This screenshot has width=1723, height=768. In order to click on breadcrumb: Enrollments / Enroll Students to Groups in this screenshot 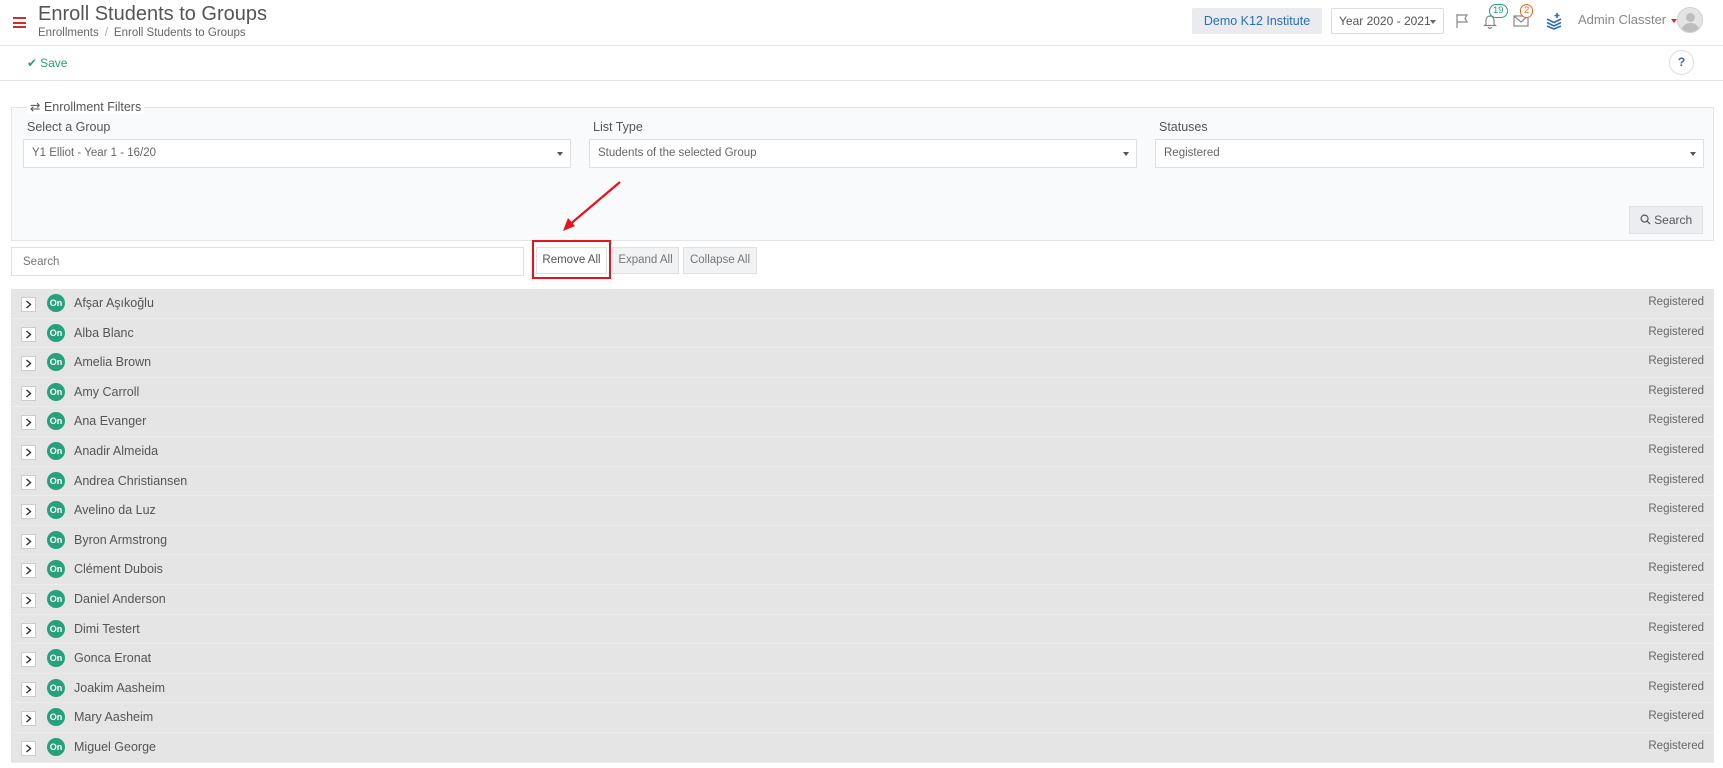, I will do `click(142, 33)`.